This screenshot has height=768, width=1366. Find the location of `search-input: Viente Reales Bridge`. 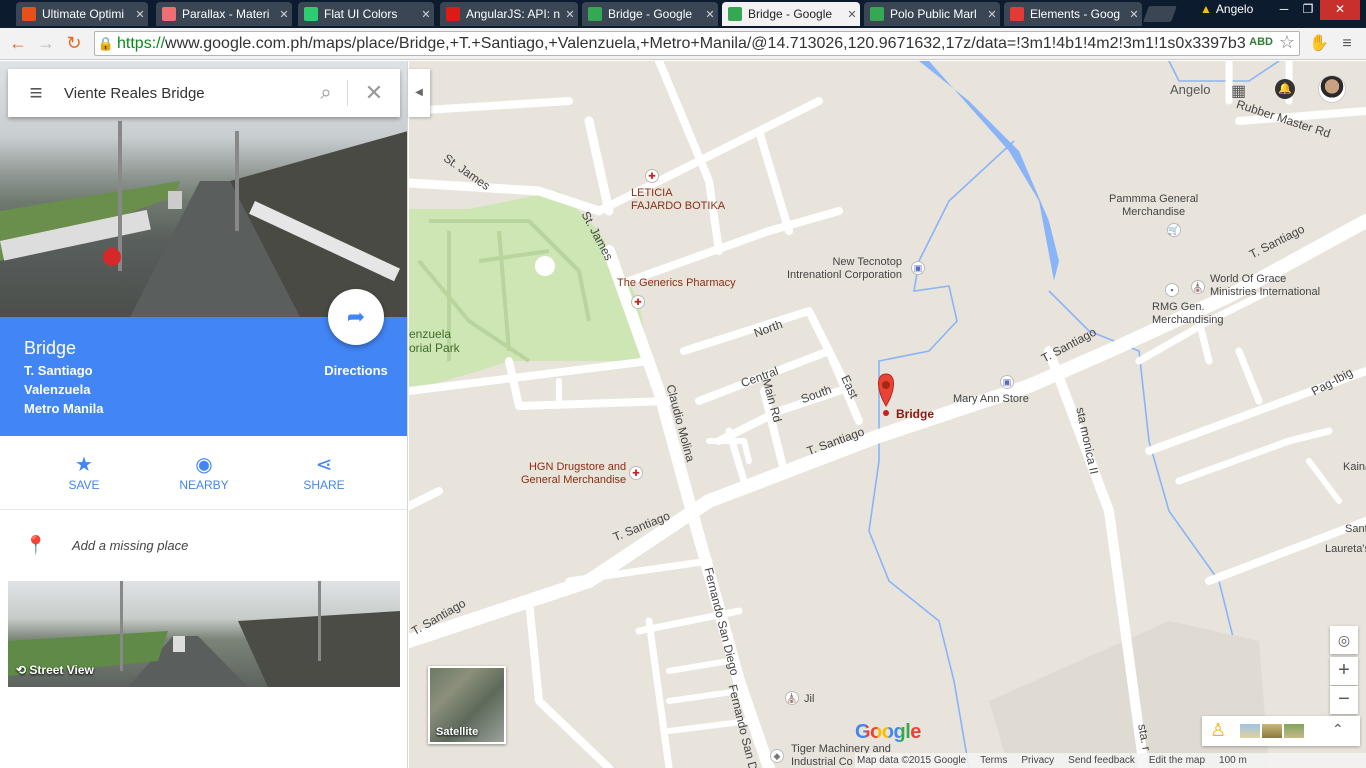

search-input: Viente Reales Bridge is located at coordinates (184, 93).